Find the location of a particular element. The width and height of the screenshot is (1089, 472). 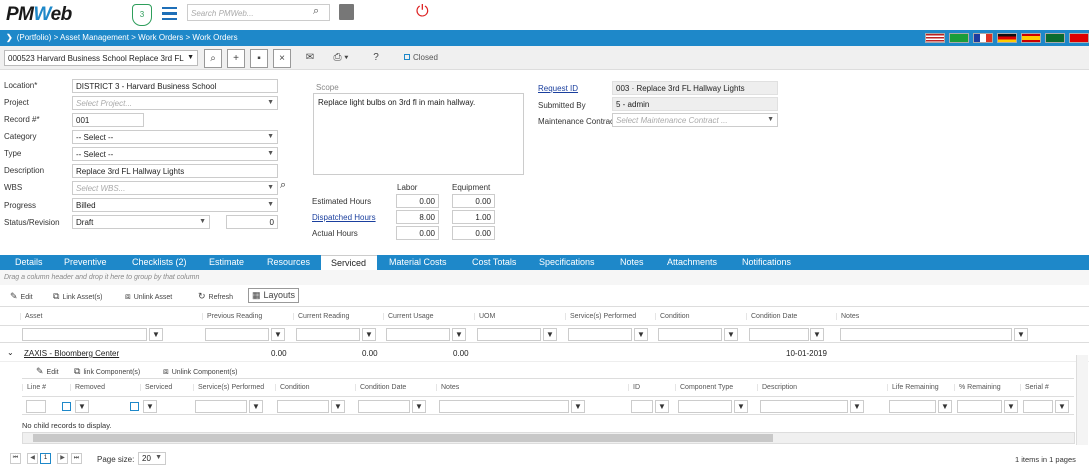

subcol-removed: Removed is located at coordinates (87, 387).